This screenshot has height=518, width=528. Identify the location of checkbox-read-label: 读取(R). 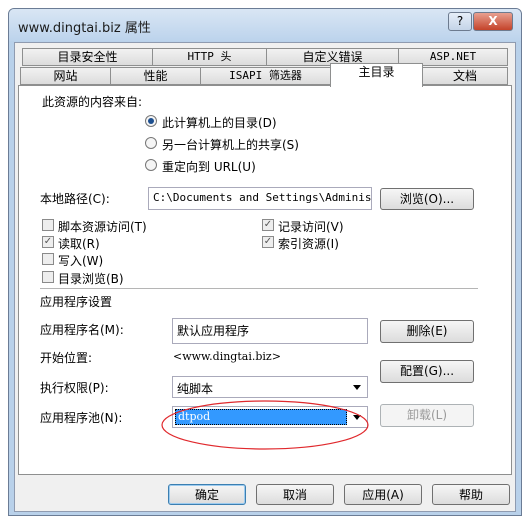
(79, 243).